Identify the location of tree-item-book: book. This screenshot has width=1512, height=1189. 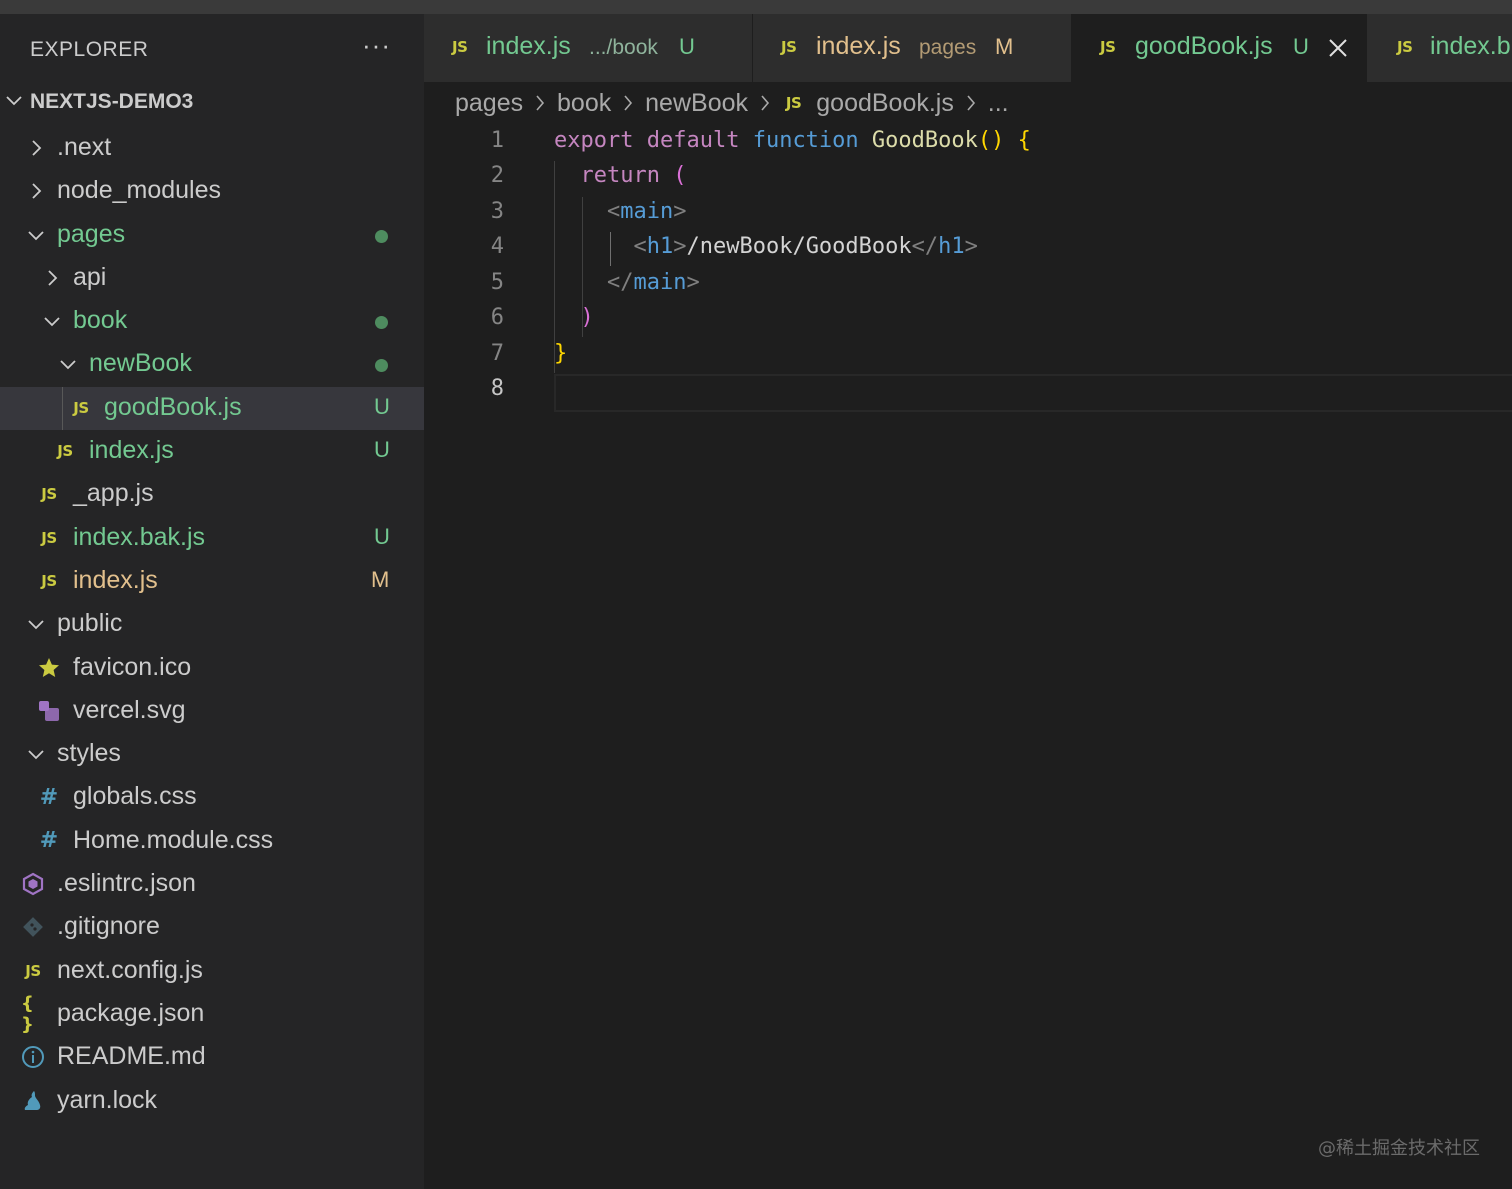
(212, 321).